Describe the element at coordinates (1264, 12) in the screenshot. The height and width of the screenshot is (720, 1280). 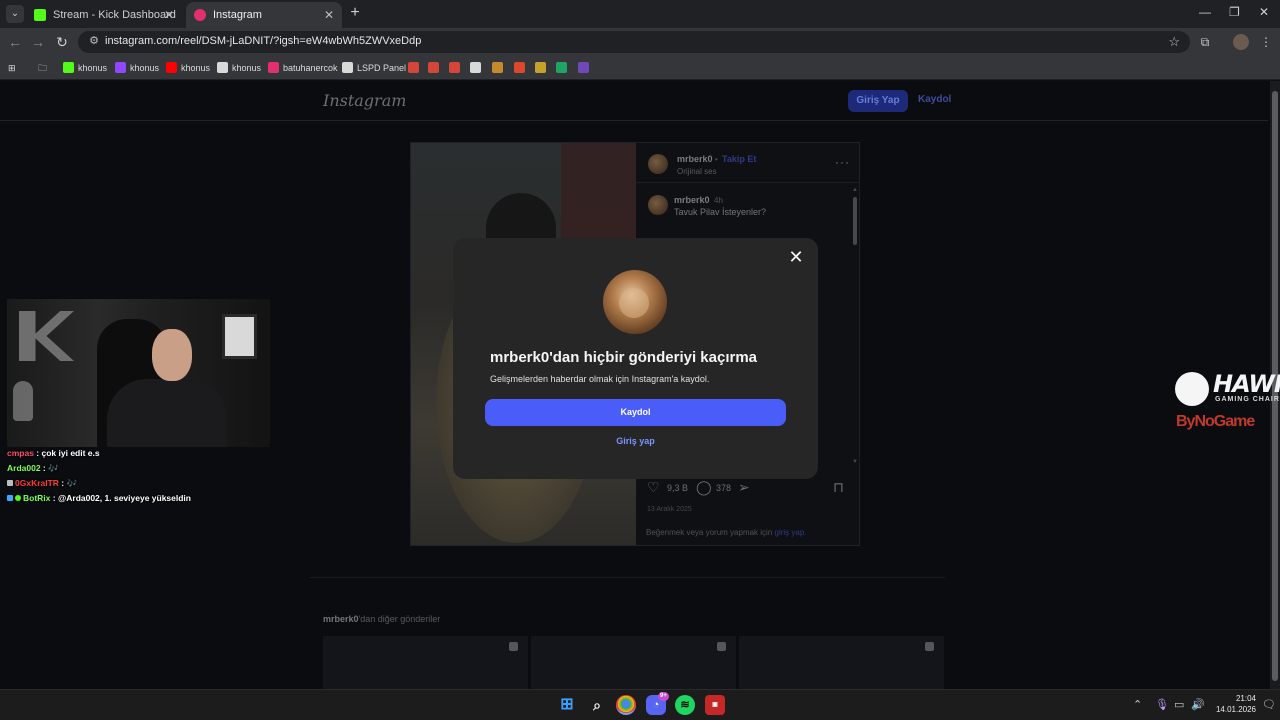
I see `close-window-icon: ✕` at that location.